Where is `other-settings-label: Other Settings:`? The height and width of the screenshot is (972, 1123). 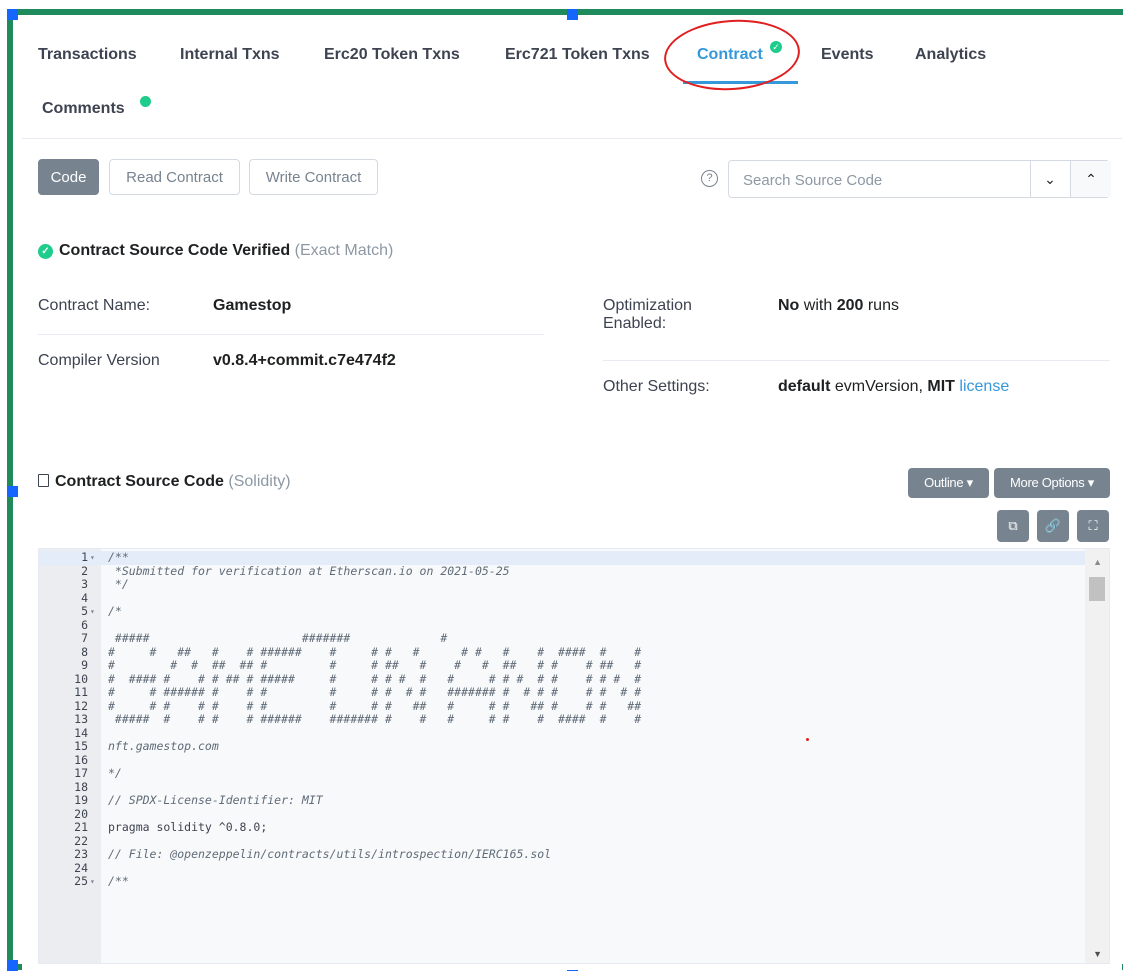
other-settings-label: Other Settings: is located at coordinates (656, 386).